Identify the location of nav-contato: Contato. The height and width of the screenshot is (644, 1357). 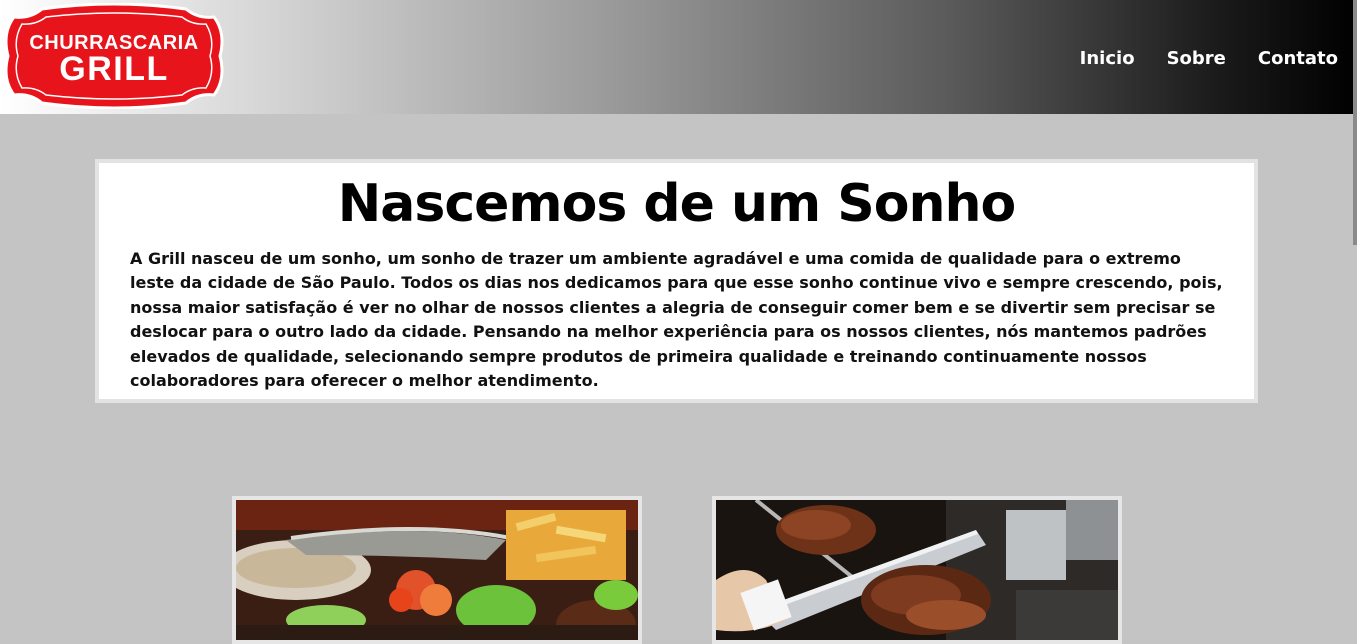
(1298, 59).